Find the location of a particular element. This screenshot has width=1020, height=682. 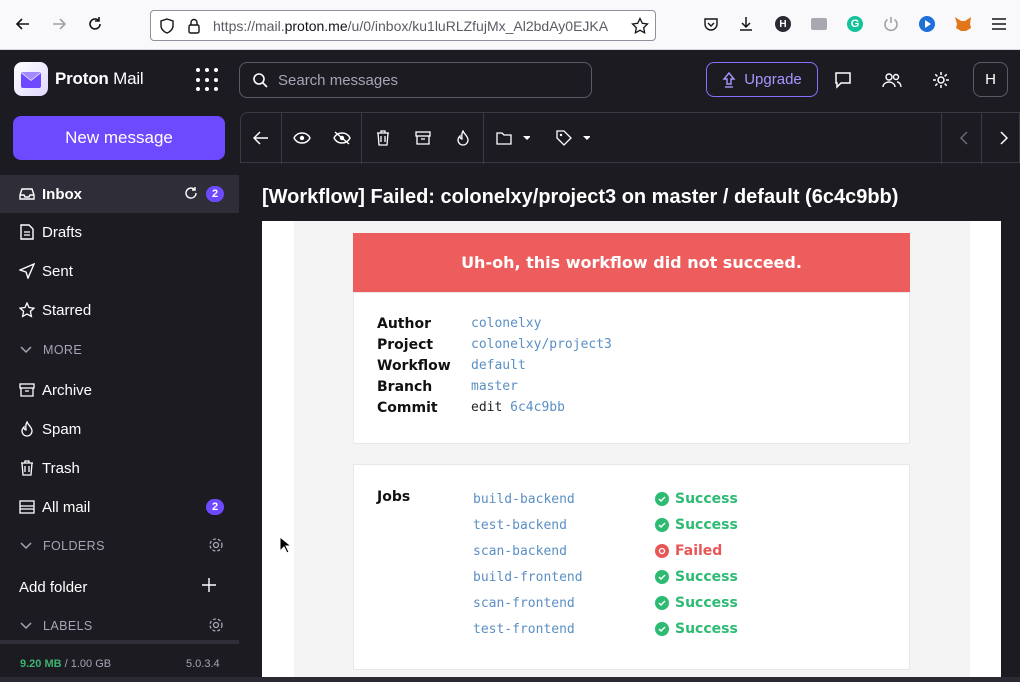

mouse-cursor is located at coordinates (286, 547).